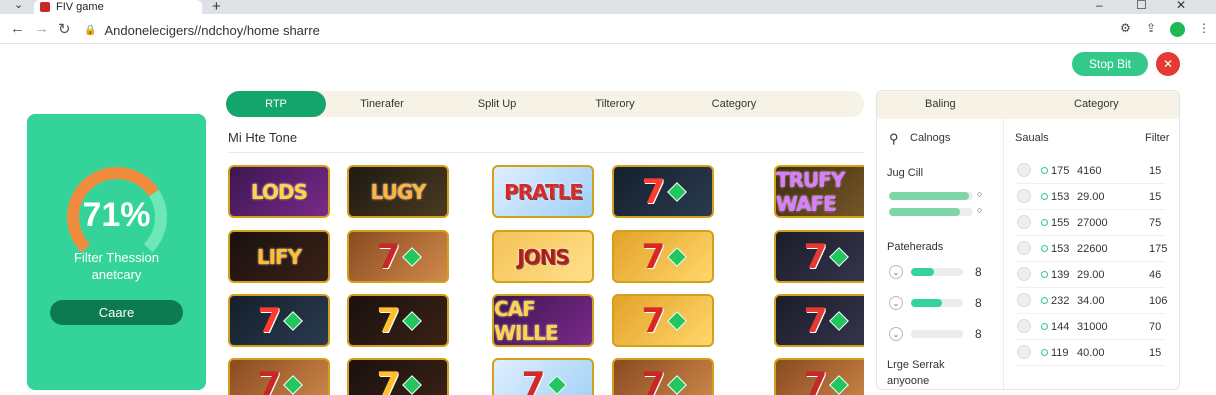  Describe the element at coordinates (543, 320) in the screenshot. I see `game-tile: CAF WILLE` at that location.